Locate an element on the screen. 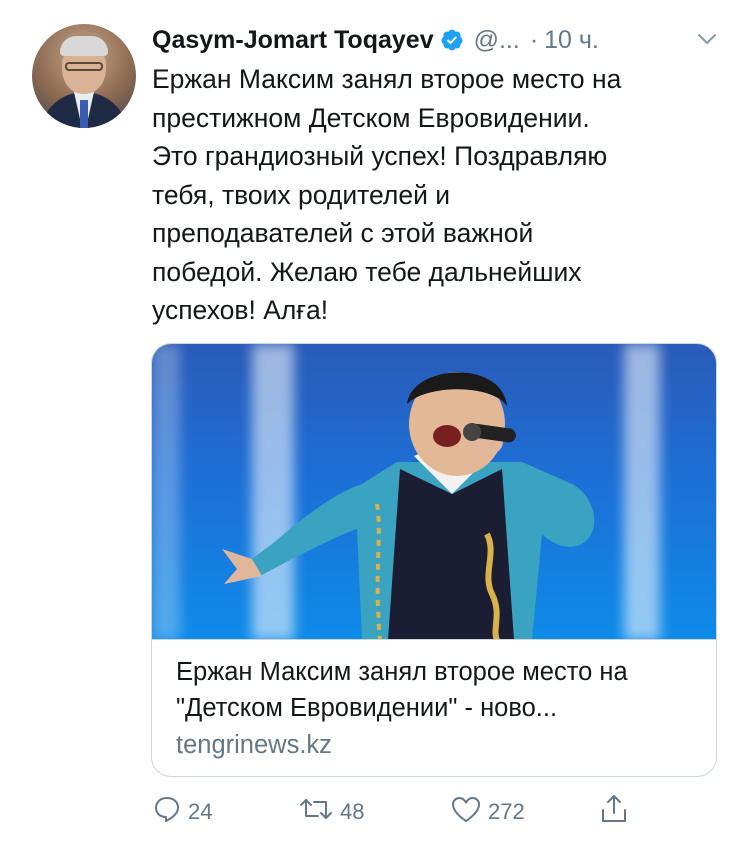 This screenshot has height=851, width=750. tweet-actions: 24 48 272 is located at coordinates (402, 812).